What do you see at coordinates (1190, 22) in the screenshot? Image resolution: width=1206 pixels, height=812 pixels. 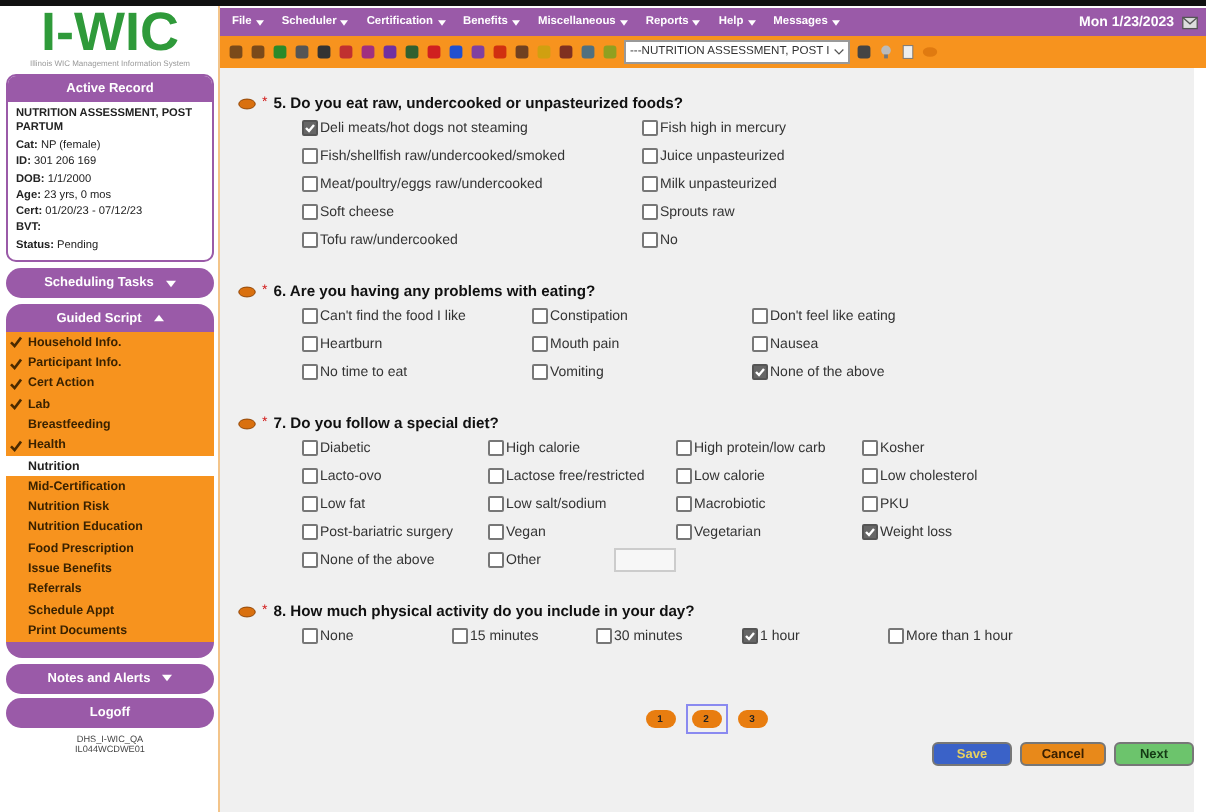 I see `envelope-icon` at bounding box center [1190, 22].